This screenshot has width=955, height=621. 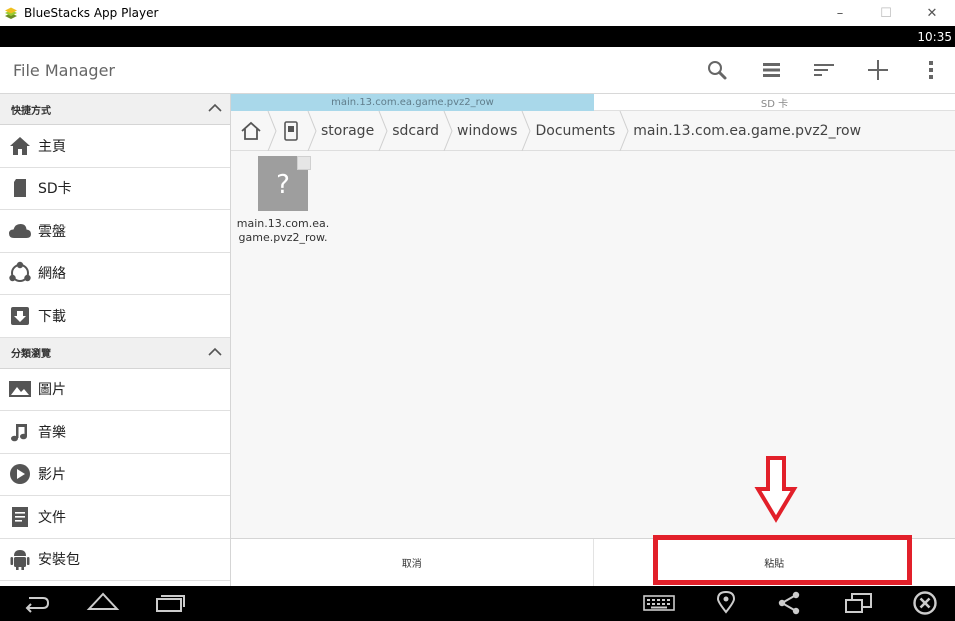 What do you see at coordinates (20, 517) in the screenshot?
I see `document-icon` at bounding box center [20, 517].